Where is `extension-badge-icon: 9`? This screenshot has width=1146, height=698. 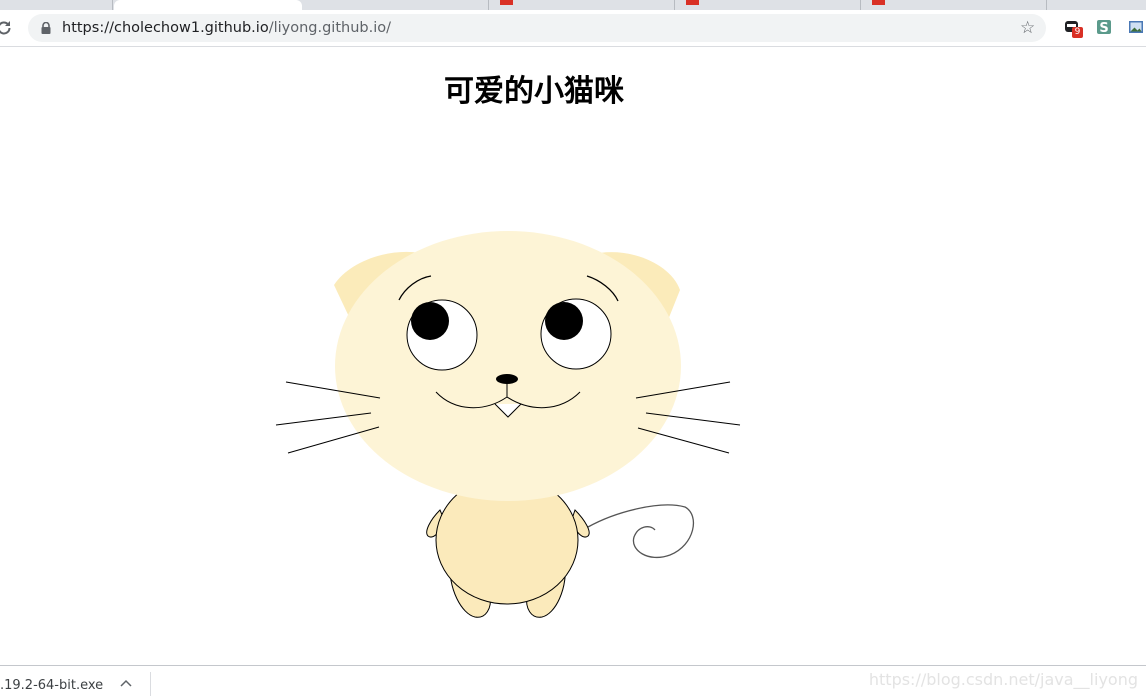 extension-badge-icon: 9 is located at coordinates (1073, 28).